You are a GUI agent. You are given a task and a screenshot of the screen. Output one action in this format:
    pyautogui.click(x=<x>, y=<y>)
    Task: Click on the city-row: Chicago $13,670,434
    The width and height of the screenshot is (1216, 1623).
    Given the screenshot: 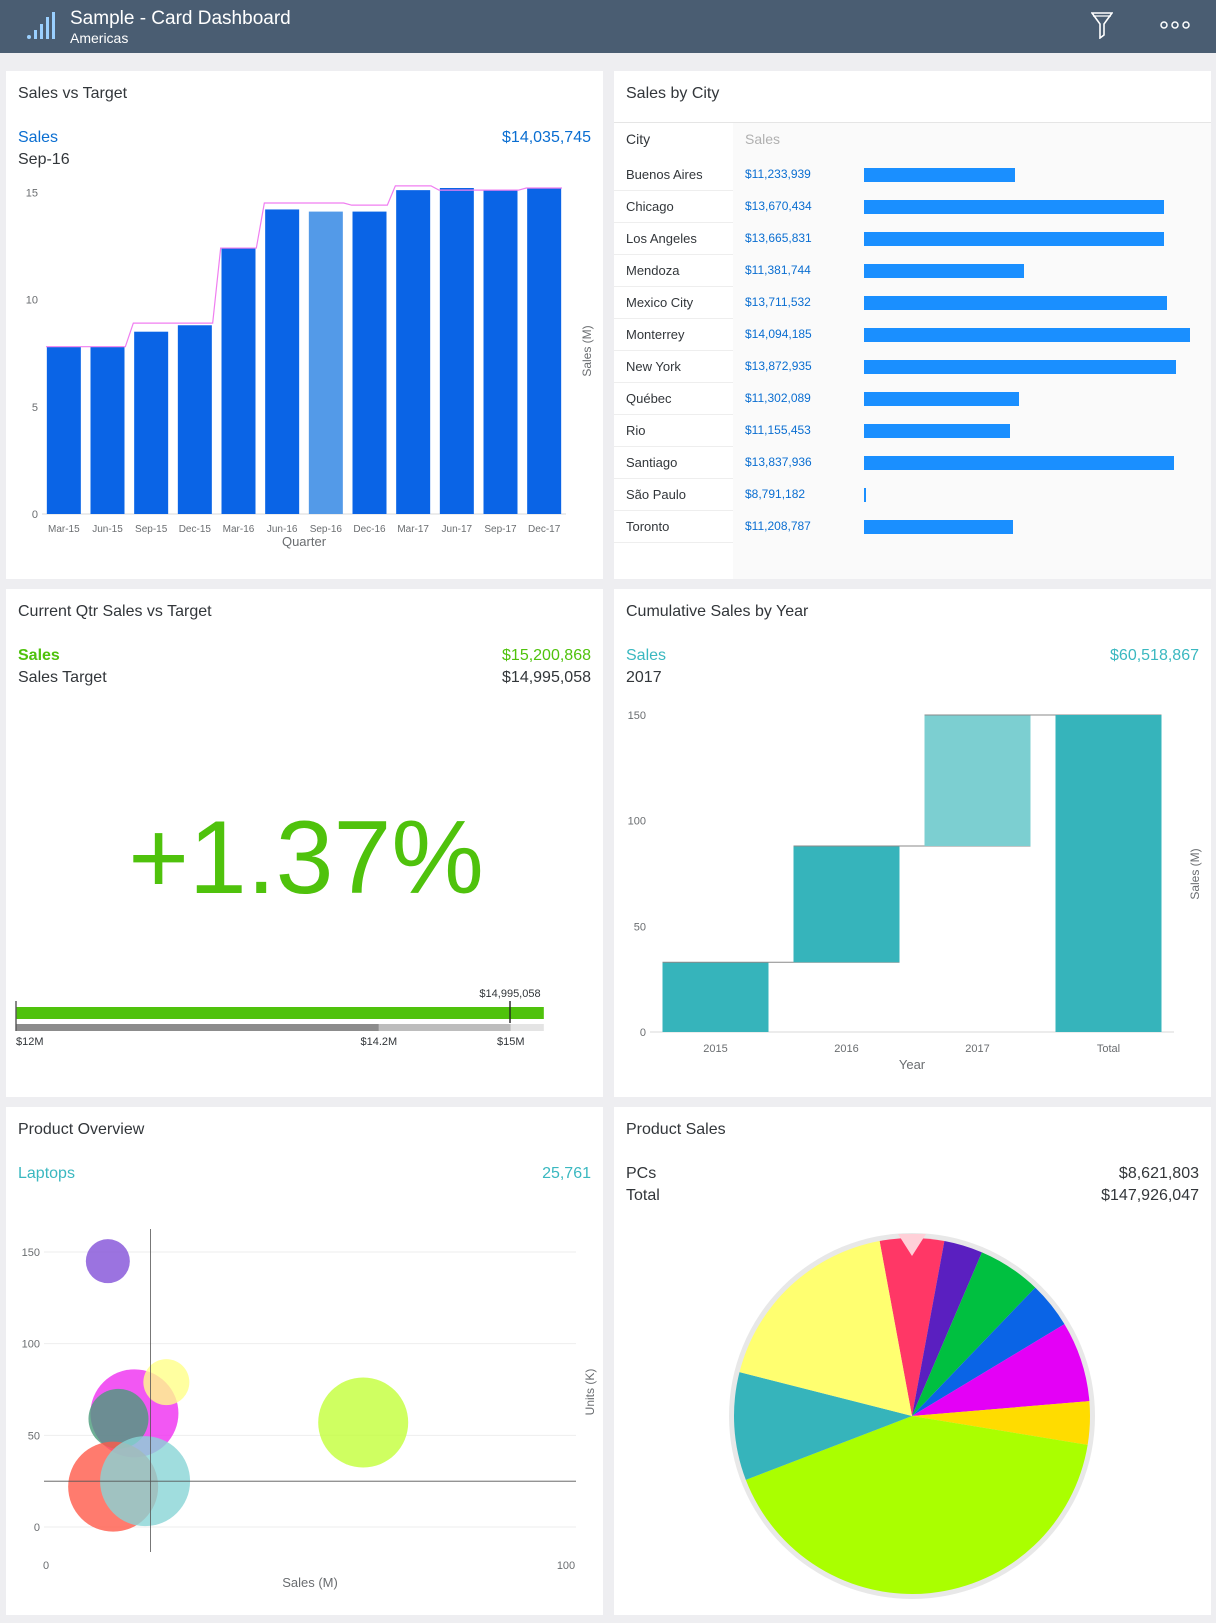 What is the action you would take?
    pyautogui.click(x=914, y=207)
    